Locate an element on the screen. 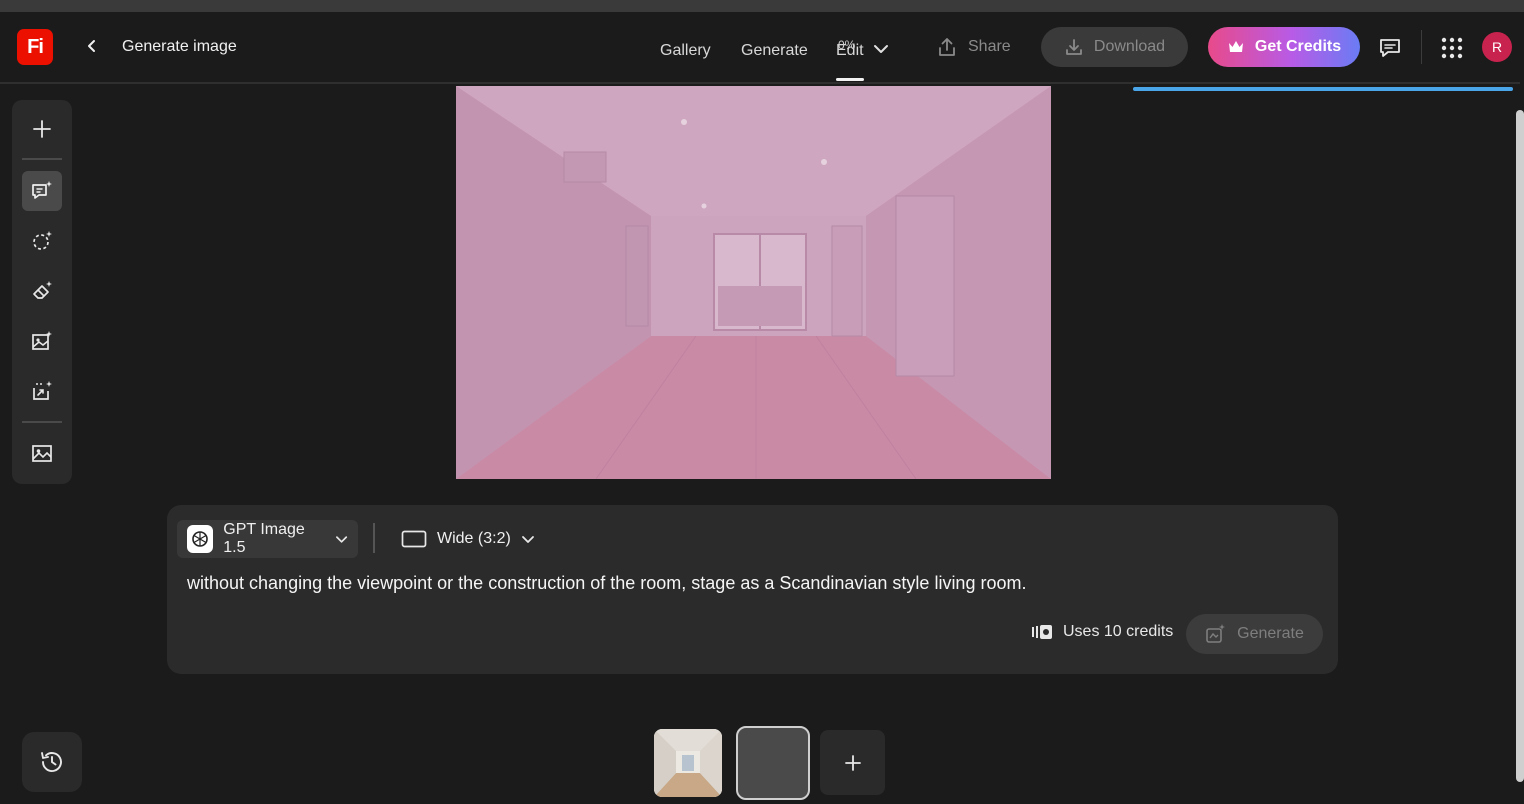 The height and width of the screenshot is (804, 1524). scrollbar-thumb is located at coordinates (1520, 446).